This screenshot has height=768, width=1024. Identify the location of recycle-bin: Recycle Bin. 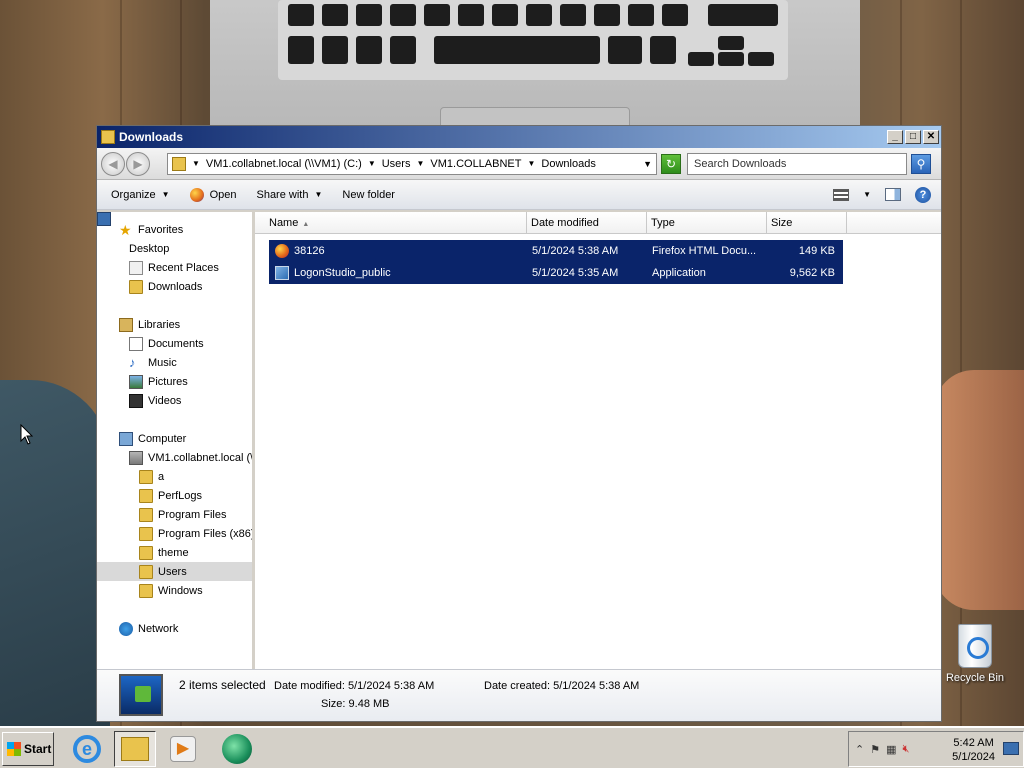
(975, 654).